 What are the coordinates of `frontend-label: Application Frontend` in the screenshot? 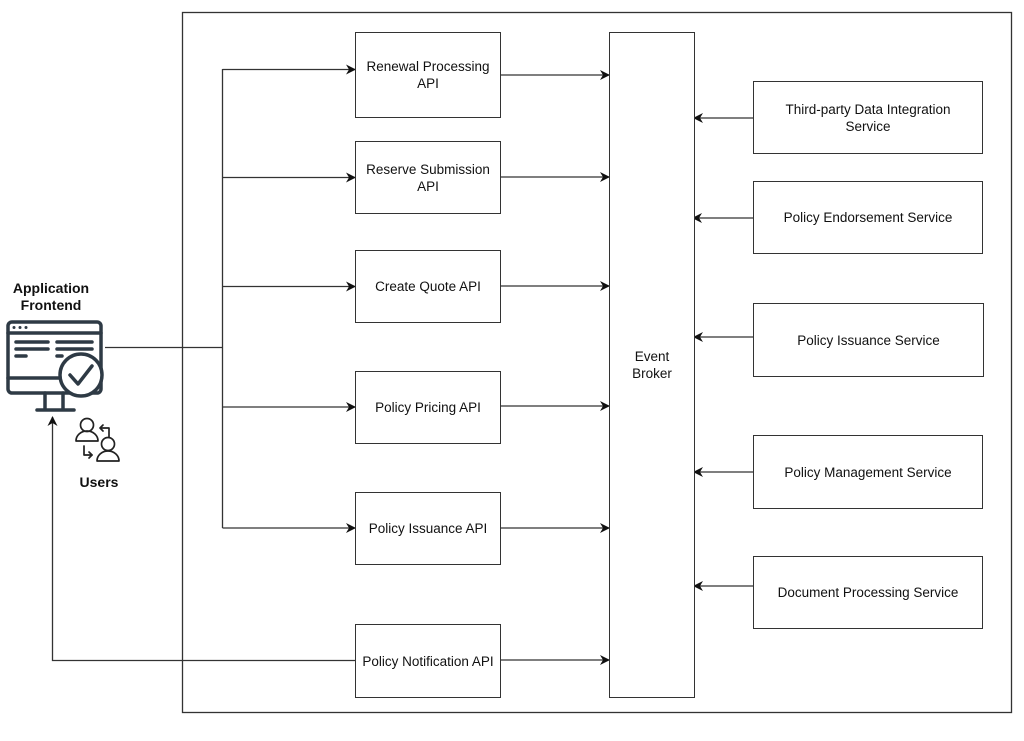 It's located at (51, 297).